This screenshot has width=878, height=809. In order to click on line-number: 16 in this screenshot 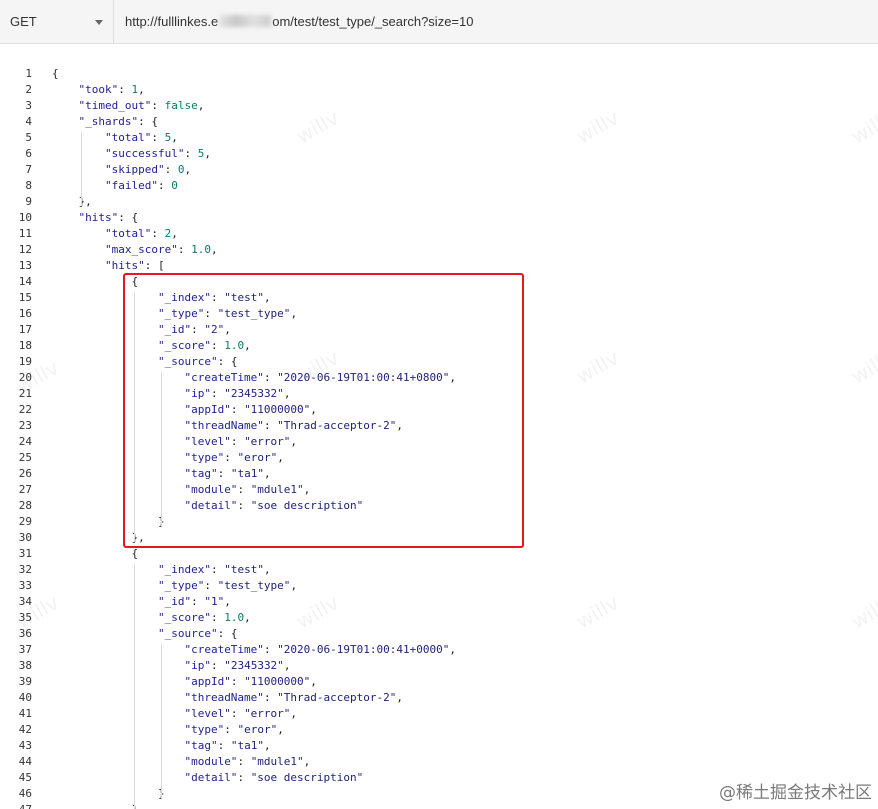, I will do `click(25, 313)`.